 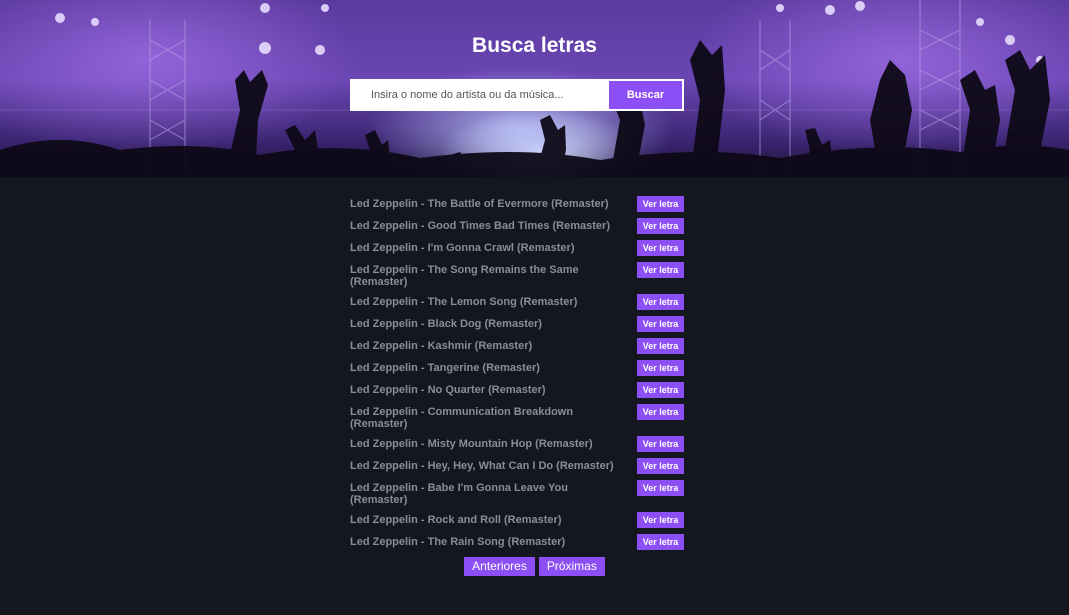 I want to click on previous-page-button: Anteriores, so click(x=499, y=566).